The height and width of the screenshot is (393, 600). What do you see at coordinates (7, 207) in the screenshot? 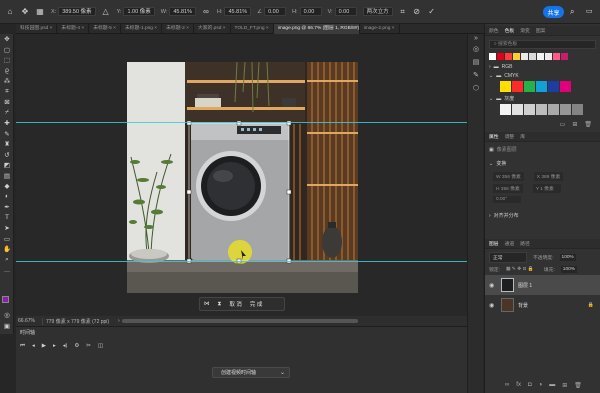
I see `pen-icon: ✒` at bounding box center [7, 207].